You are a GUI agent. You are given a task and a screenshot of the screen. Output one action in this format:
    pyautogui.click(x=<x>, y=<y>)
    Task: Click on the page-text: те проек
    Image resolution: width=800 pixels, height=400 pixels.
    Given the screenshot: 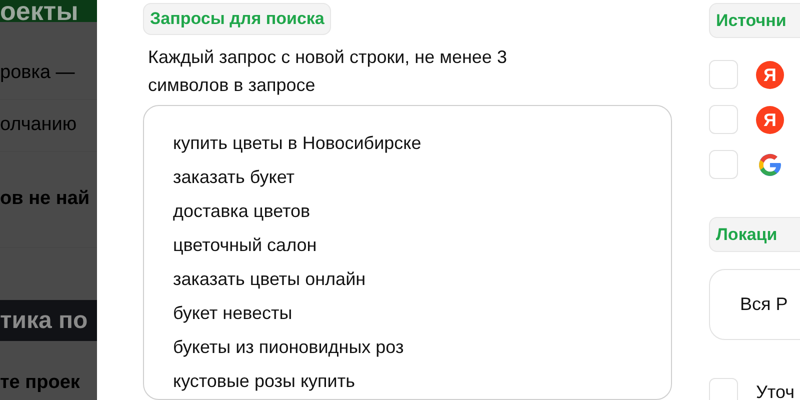 What is the action you would take?
    pyautogui.click(x=40, y=383)
    